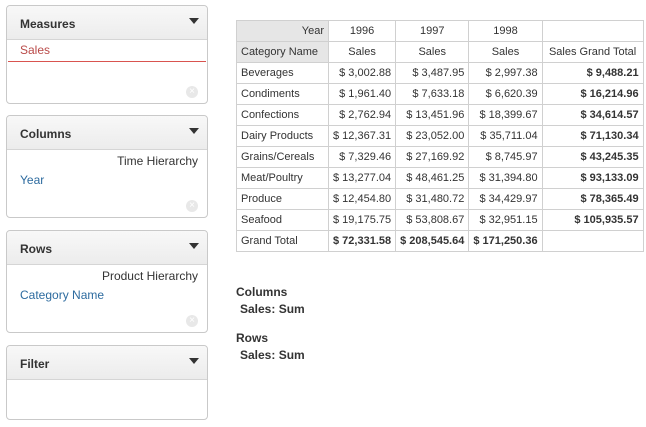 This screenshot has width=646, height=427. What do you see at coordinates (282, 73) in the screenshot?
I see `row-category-label: Beverages` at bounding box center [282, 73].